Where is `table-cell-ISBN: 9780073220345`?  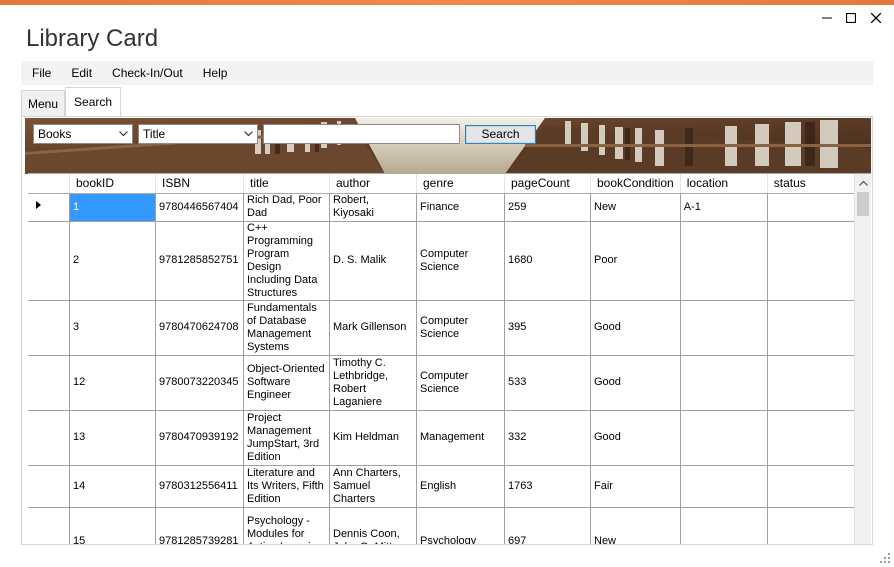 table-cell-ISBN: 9780073220345 is located at coordinates (199, 383).